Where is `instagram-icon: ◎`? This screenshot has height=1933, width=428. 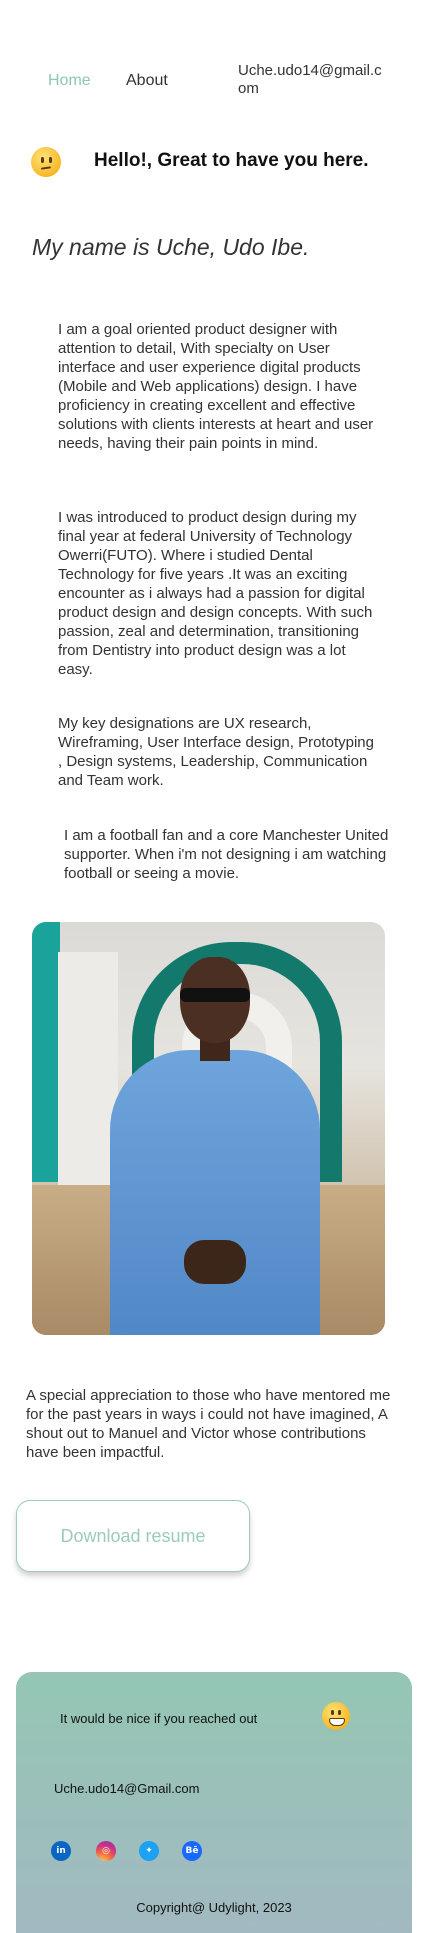
instagram-icon: ◎ is located at coordinates (106, 1851).